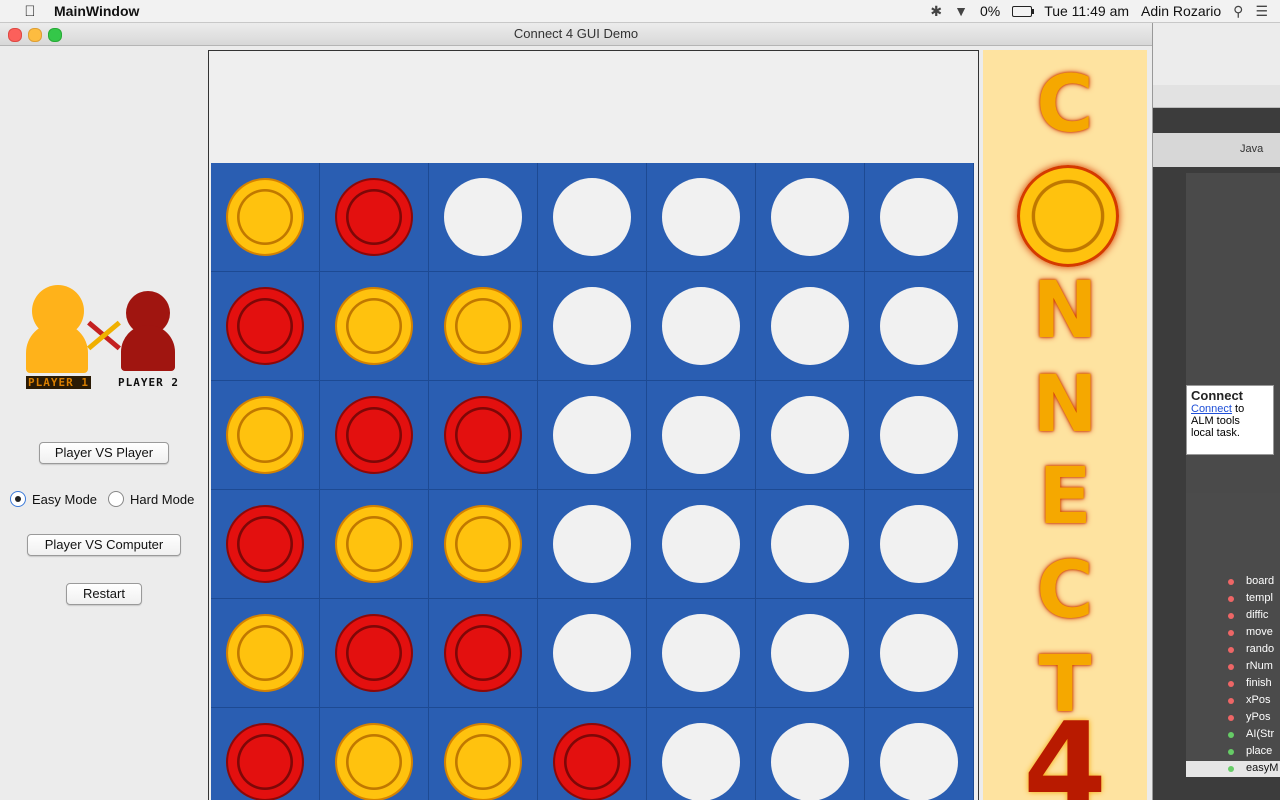 This screenshot has height=800, width=1280. What do you see at coordinates (1263, 700) in the screenshot?
I see `outline-member: xPos` at bounding box center [1263, 700].